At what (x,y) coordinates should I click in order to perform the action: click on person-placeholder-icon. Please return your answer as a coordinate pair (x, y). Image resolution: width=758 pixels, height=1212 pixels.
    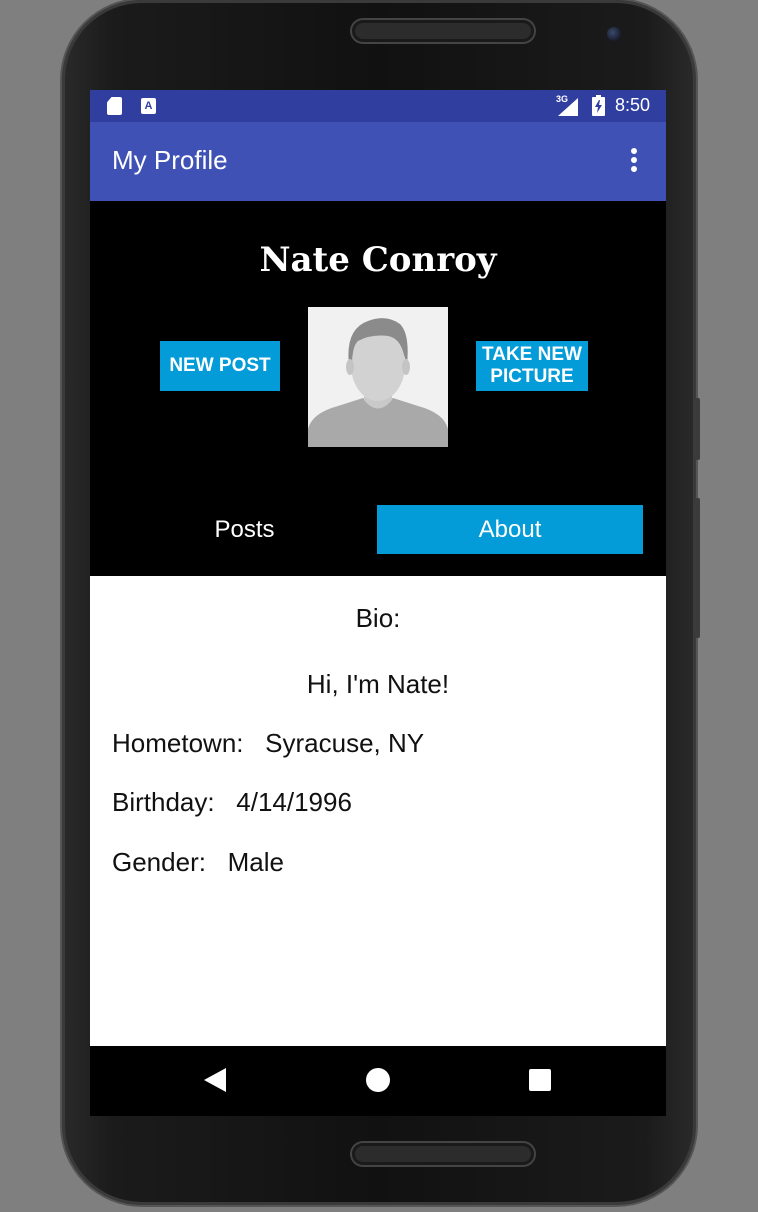
    Looking at the image, I should click on (378, 377).